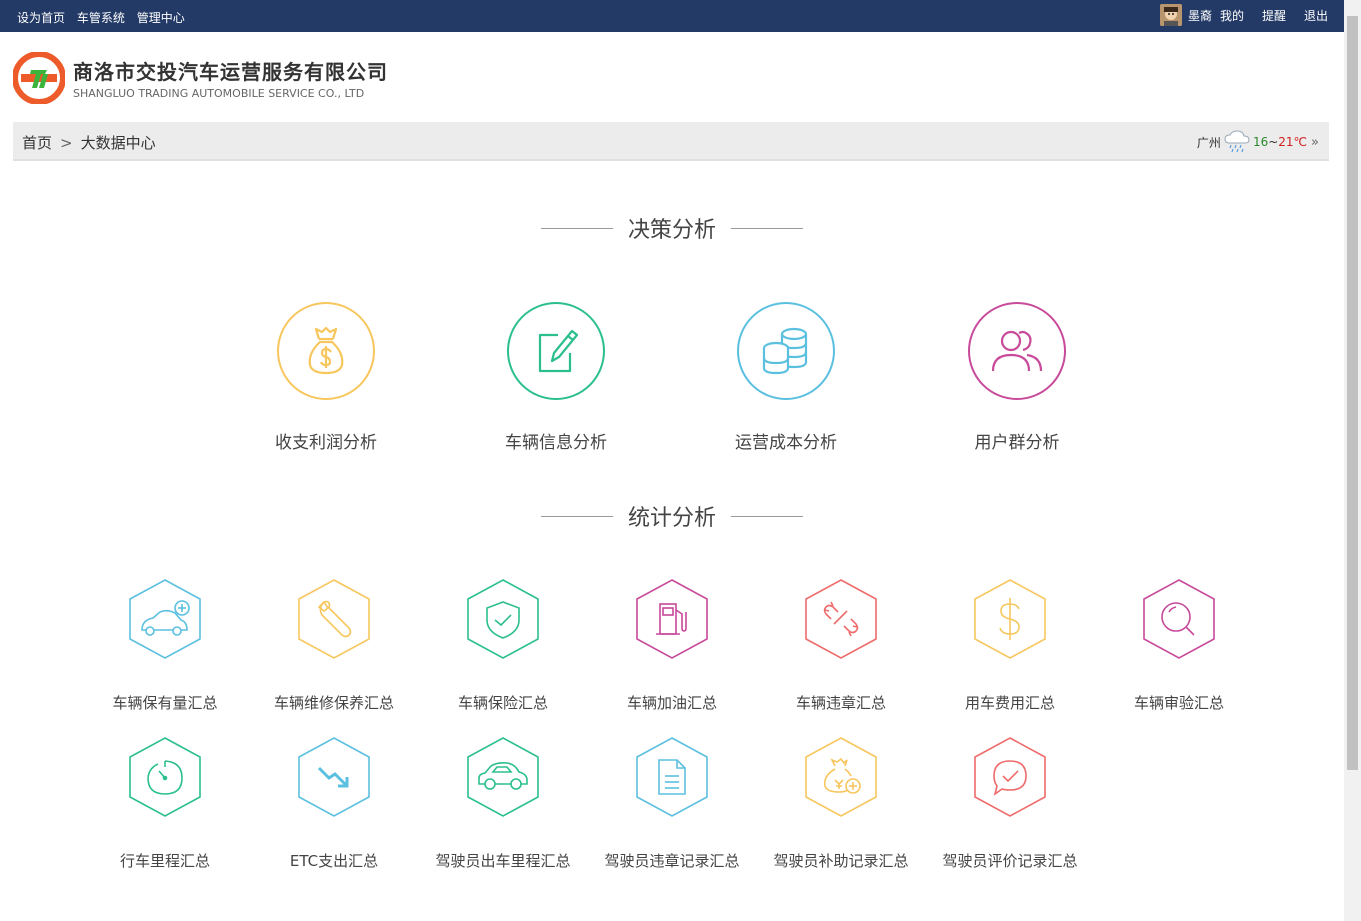 This screenshot has width=1361, height=921. Describe the element at coordinates (672, 16) in the screenshot. I see `top-bar: 设为首页 车管系统 管理中心 墨裔 我的 提醒 退出` at that location.